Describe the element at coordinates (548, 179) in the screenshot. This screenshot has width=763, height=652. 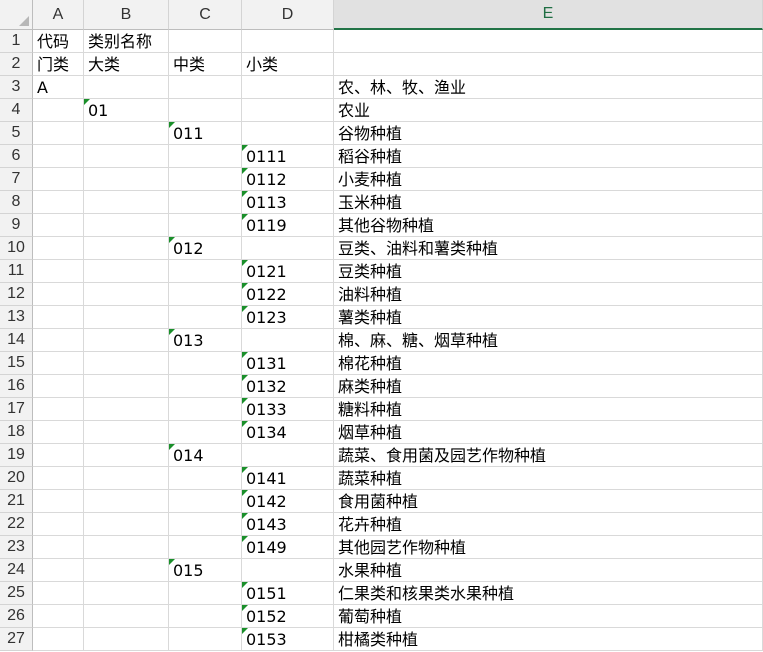
I see `cell-e7: 小麦种植` at that location.